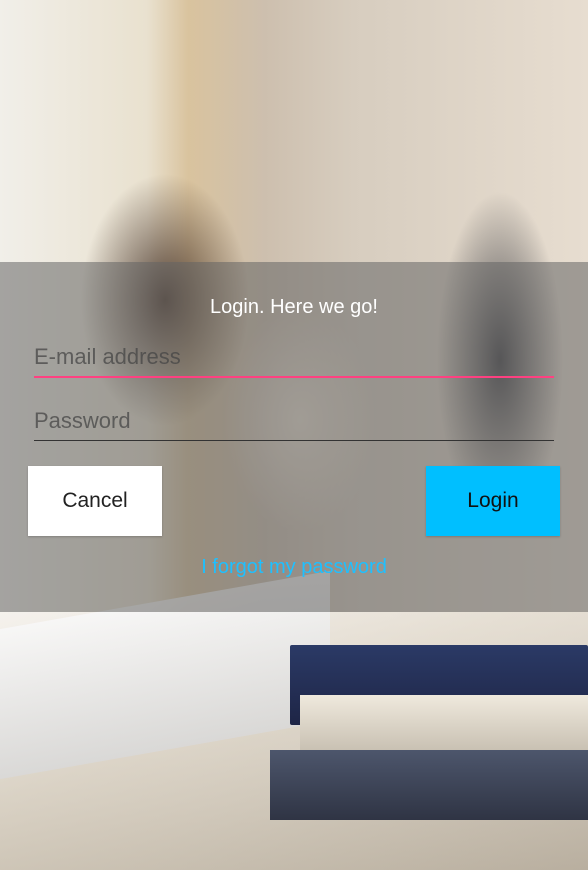 This screenshot has height=870, width=588. I want to click on forgot-password-link: I forgot my password, so click(294, 567).